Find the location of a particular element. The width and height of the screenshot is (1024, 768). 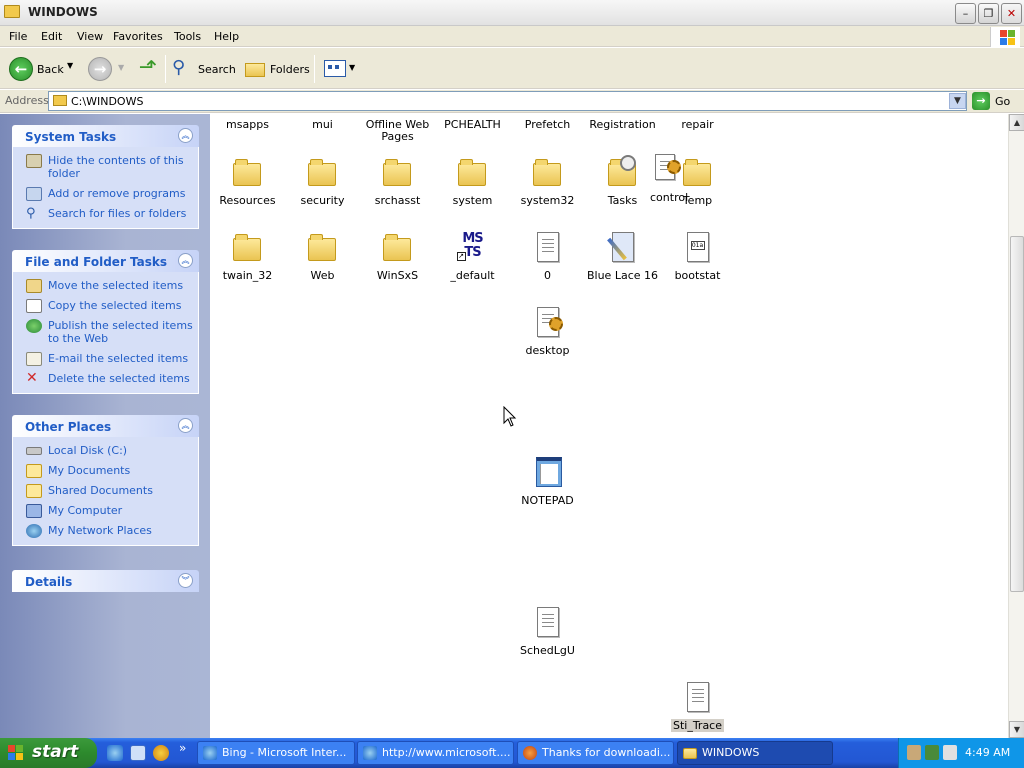

folder-srchasst: srchasst is located at coordinates (397, 182).